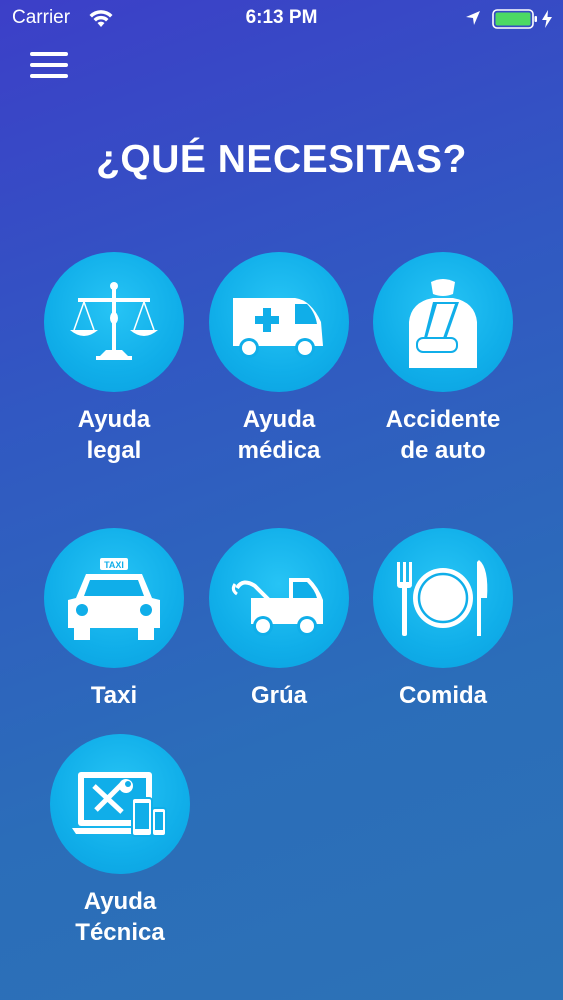 The height and width of the screenshot is (1000, 563). What do you see at coordinates (114, 695) in the screenshot?
I see `service-label: Taxi` at bounding box center [114, 695].